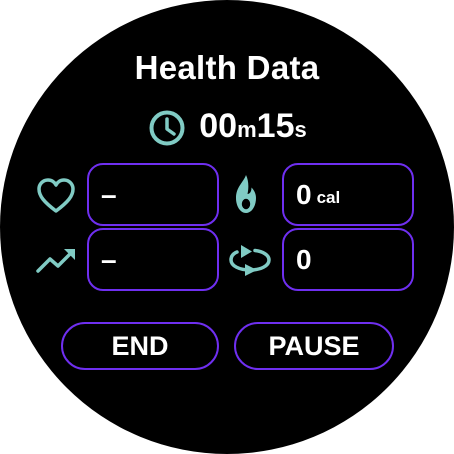 The image size is (454, 454). I want to click on calories-unit: cal, so click(328, 197).